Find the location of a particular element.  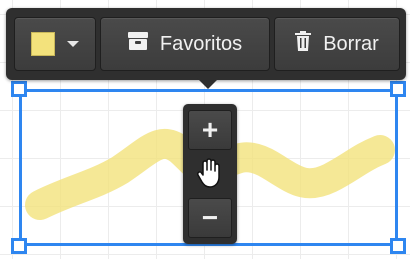

color-swatch is located at coordinates (43, 44).